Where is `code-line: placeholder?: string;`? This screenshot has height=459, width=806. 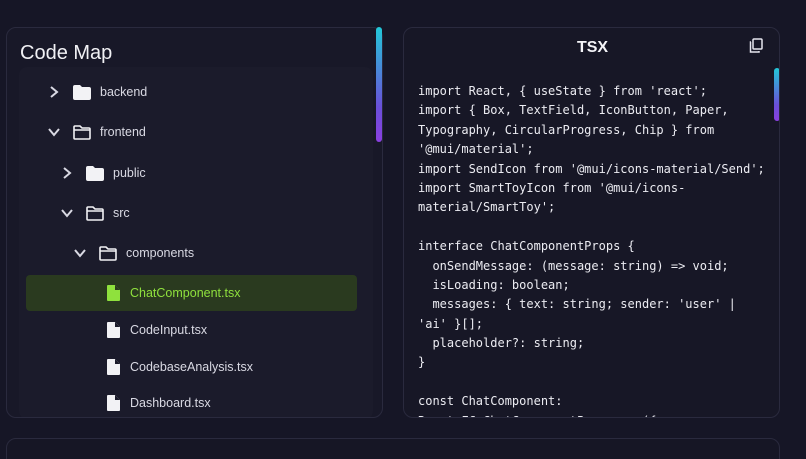 code-line: placeholder?: string; is located at coordinates (501, 343).